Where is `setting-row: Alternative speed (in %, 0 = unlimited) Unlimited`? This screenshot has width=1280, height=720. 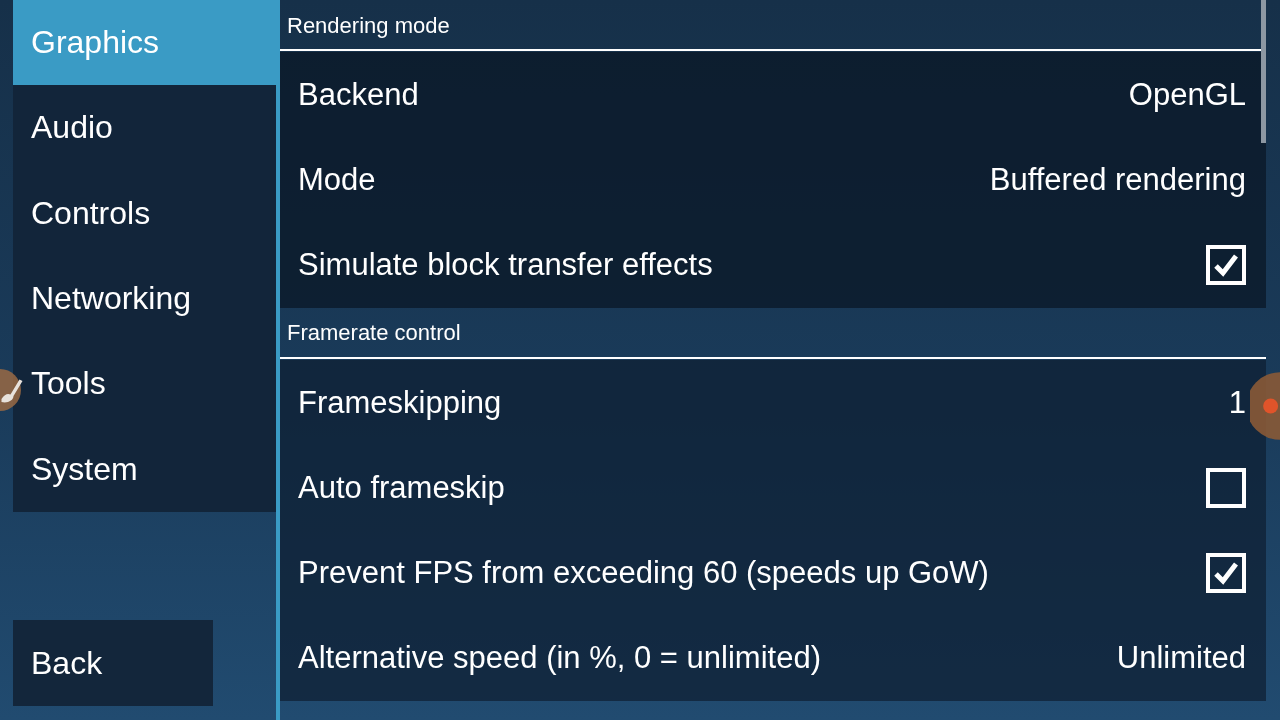 setting-row: Alternative speed (in %, 0 = unlimited) Unlimited is located at coordinates (772, 658).